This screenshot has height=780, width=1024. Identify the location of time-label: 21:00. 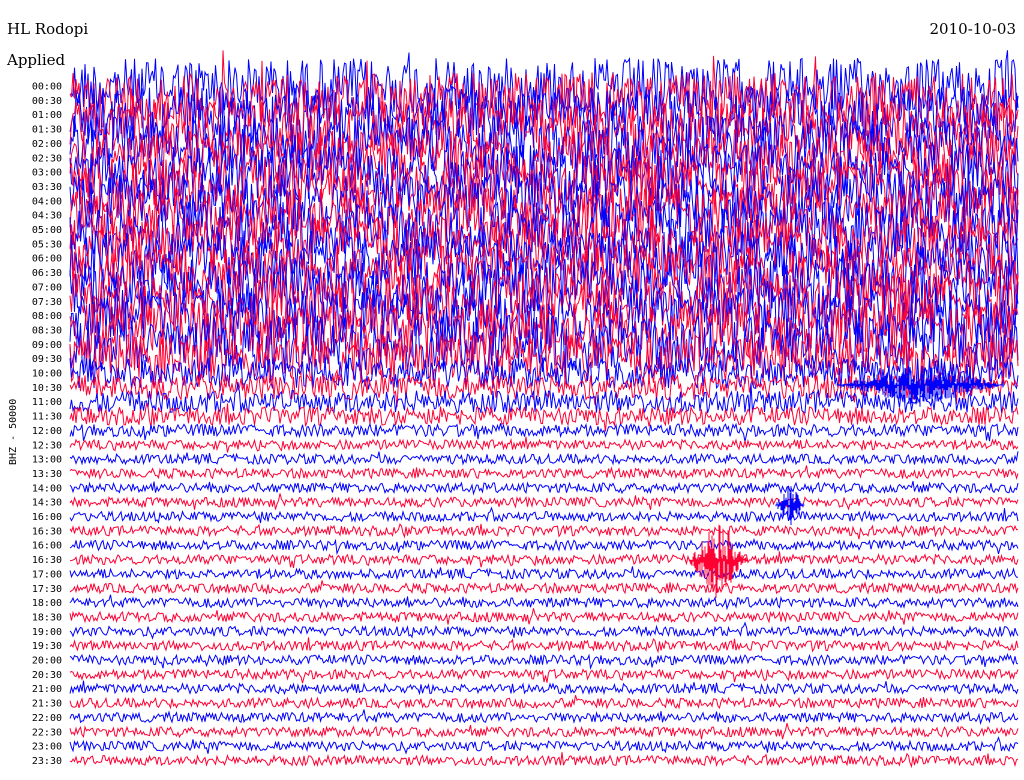
(47, 689).